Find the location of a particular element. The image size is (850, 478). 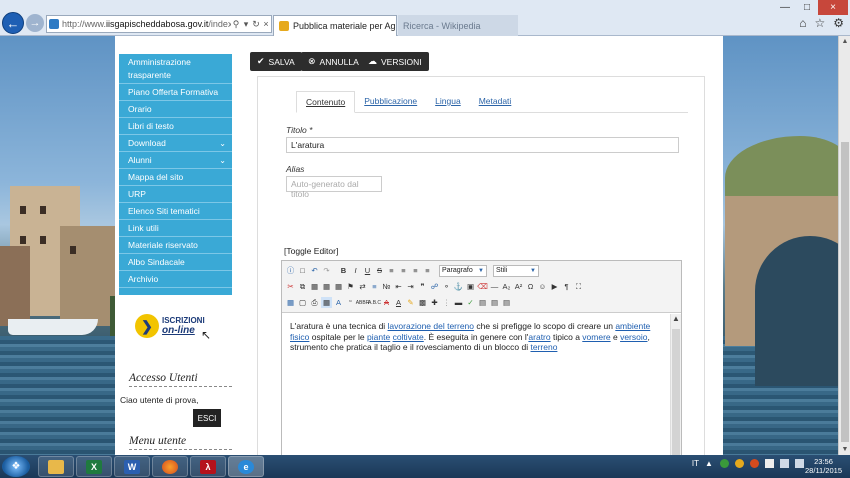

del-icon: A is located at coordinates (386, 302).